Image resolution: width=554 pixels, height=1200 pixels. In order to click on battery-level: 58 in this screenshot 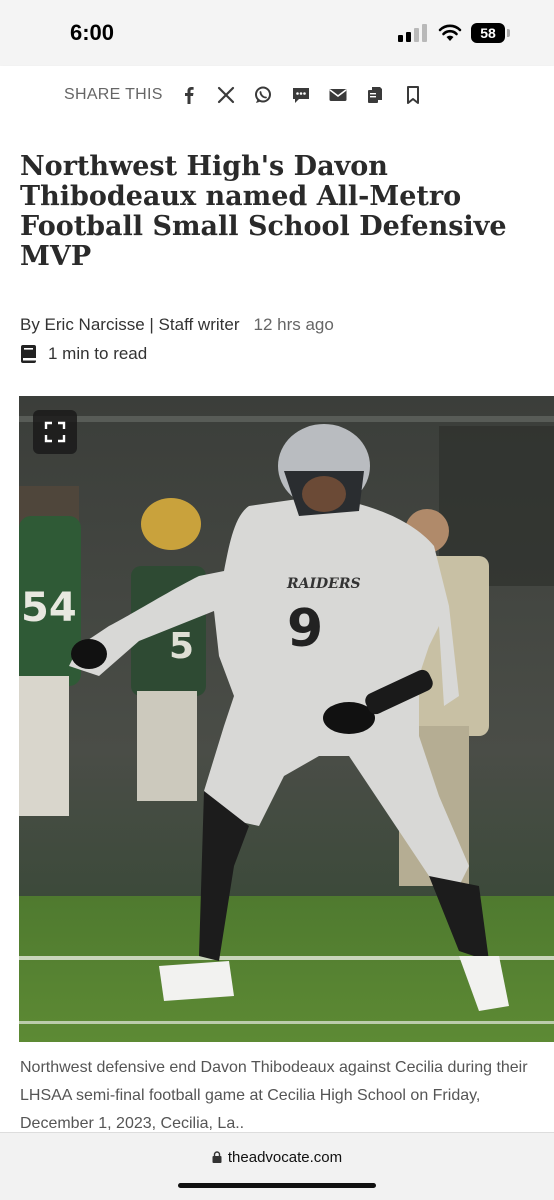, I will do `click(488, 33)`.